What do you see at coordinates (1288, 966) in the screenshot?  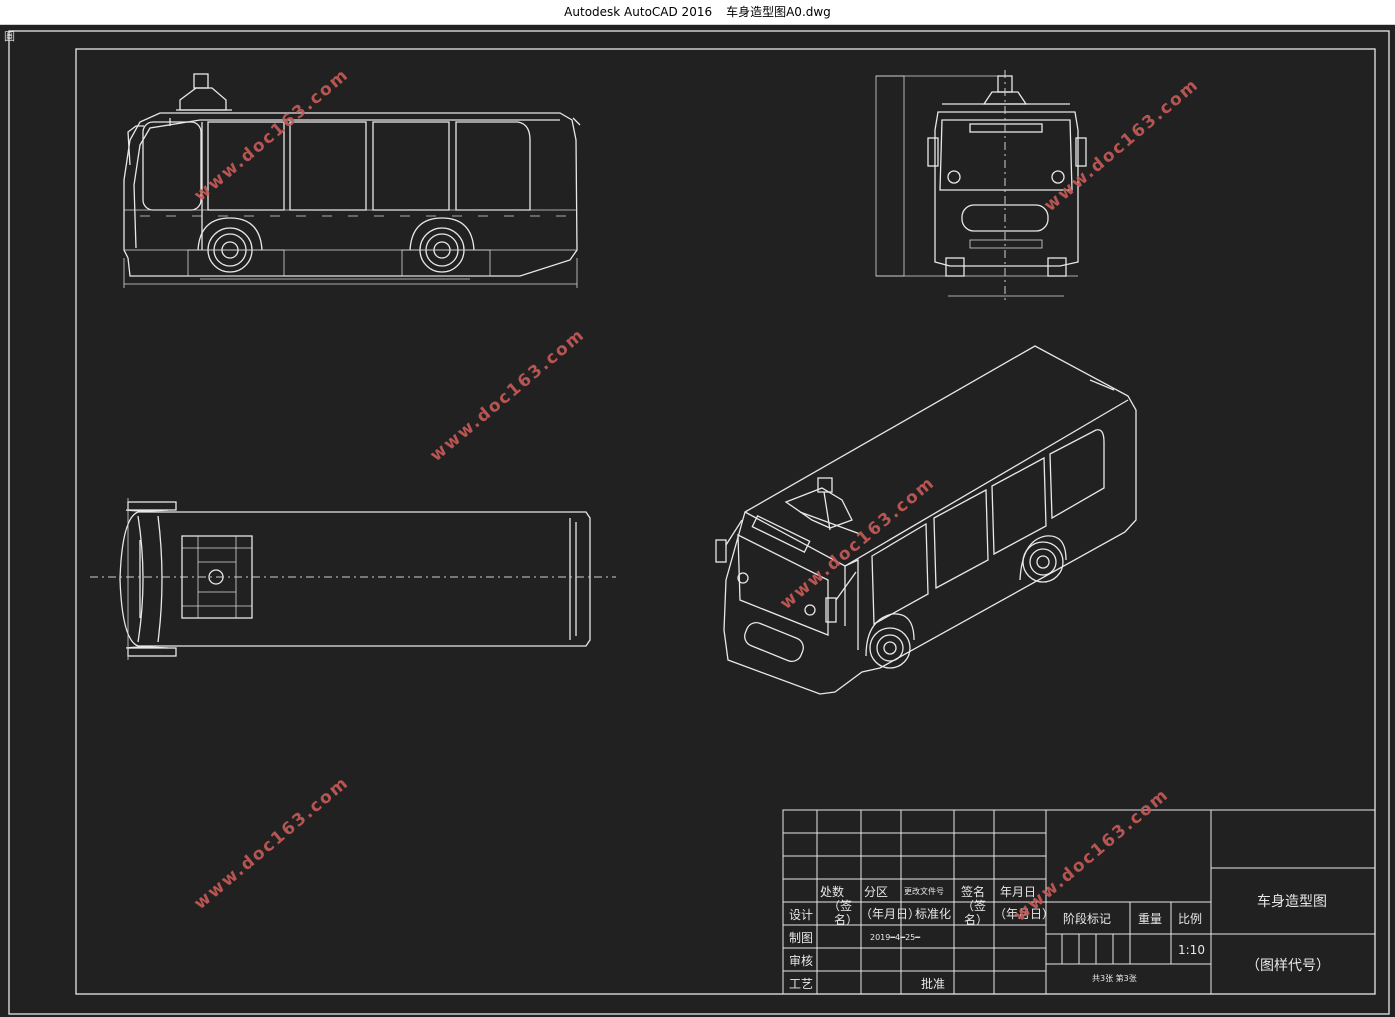 I see `drawing-code: （图样代号）` at bounding box center [1288, 966].